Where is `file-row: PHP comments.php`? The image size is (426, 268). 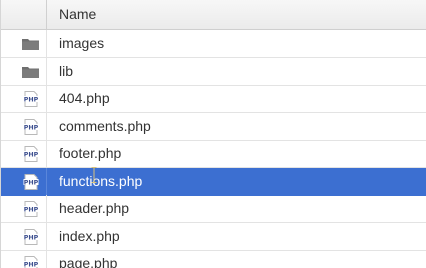 file-row: PHP comments.php is located at coordinates (213, 127).